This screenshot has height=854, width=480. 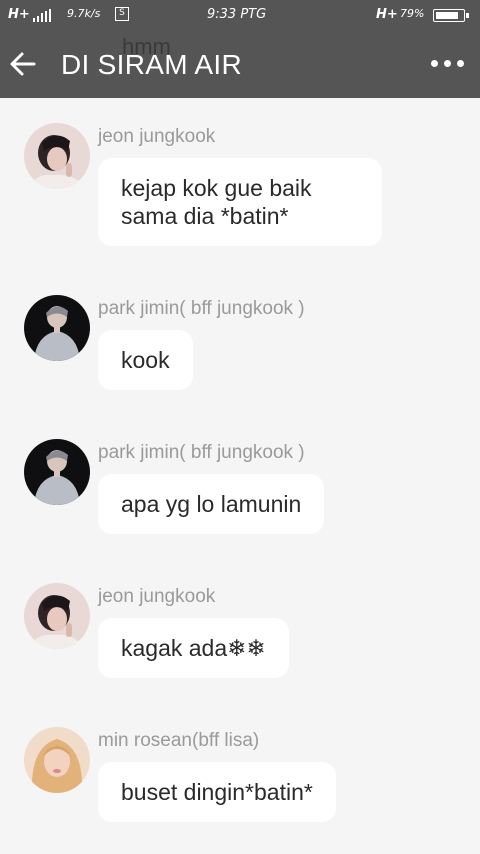 I want to click on network-speed: 9.7k/s, so click(x=84, y=13).